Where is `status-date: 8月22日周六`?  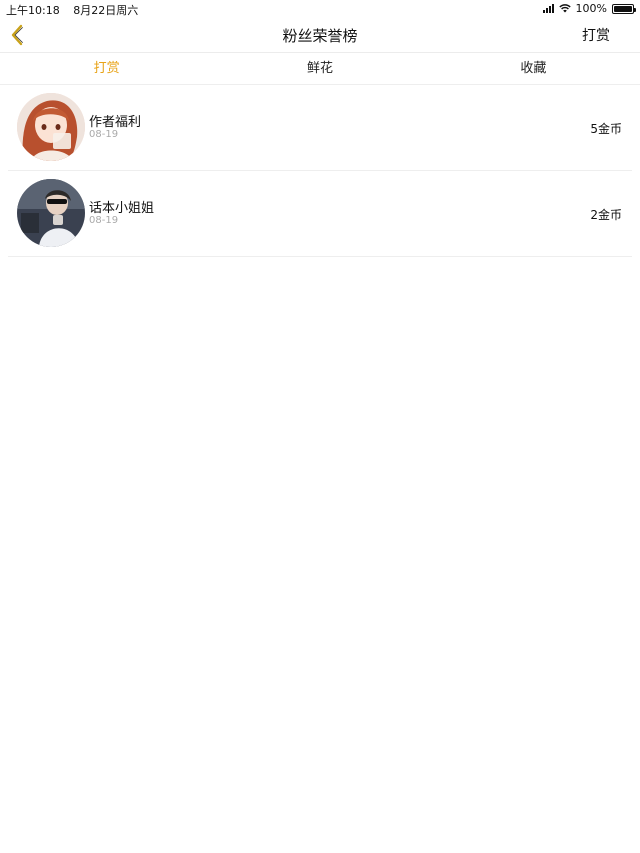
status-date: 8月22日周六 is located at coordinates (106, 10).